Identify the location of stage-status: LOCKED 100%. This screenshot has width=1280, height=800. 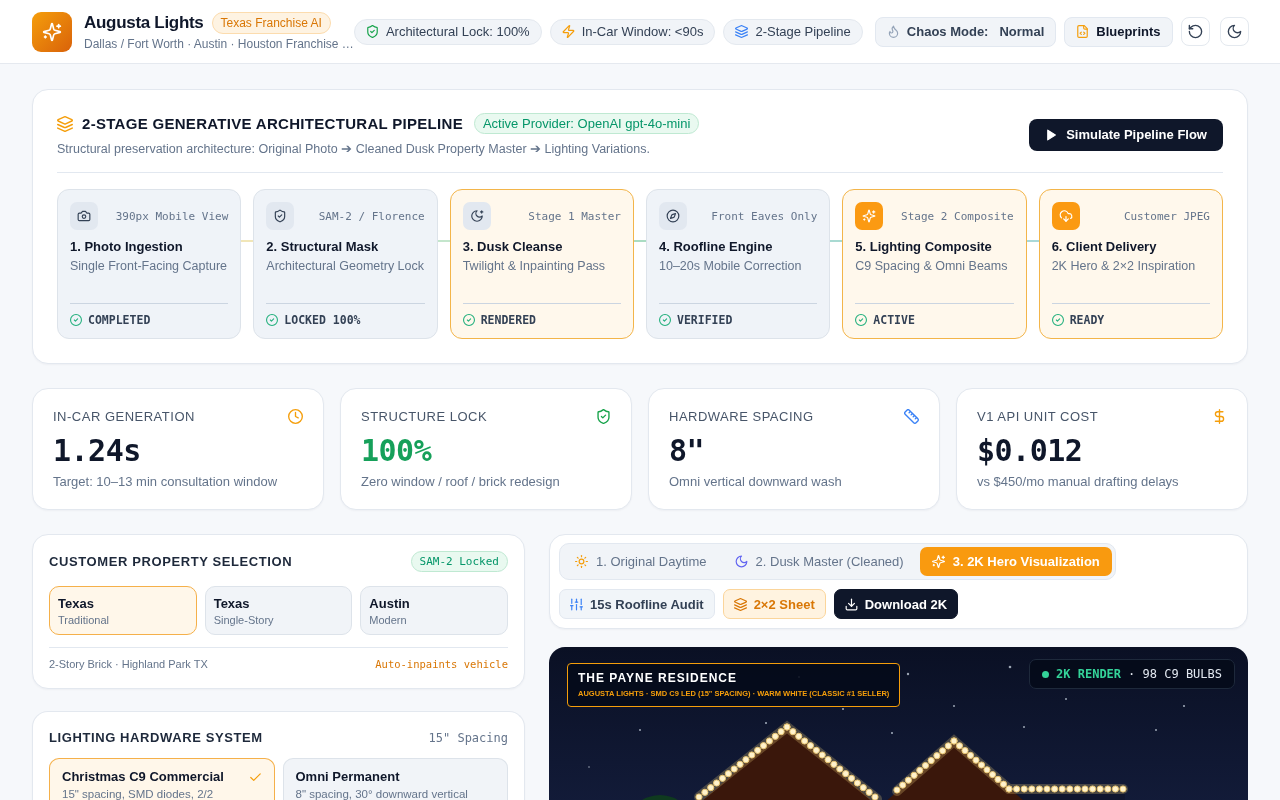
(322, 320).